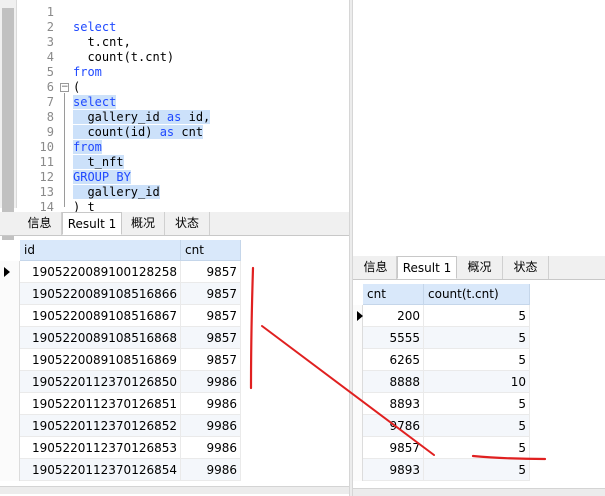  What do you see at coordinates (393, 316) in the screenshot?
I see `table-cell: 200` at bounding box center [393, 316].